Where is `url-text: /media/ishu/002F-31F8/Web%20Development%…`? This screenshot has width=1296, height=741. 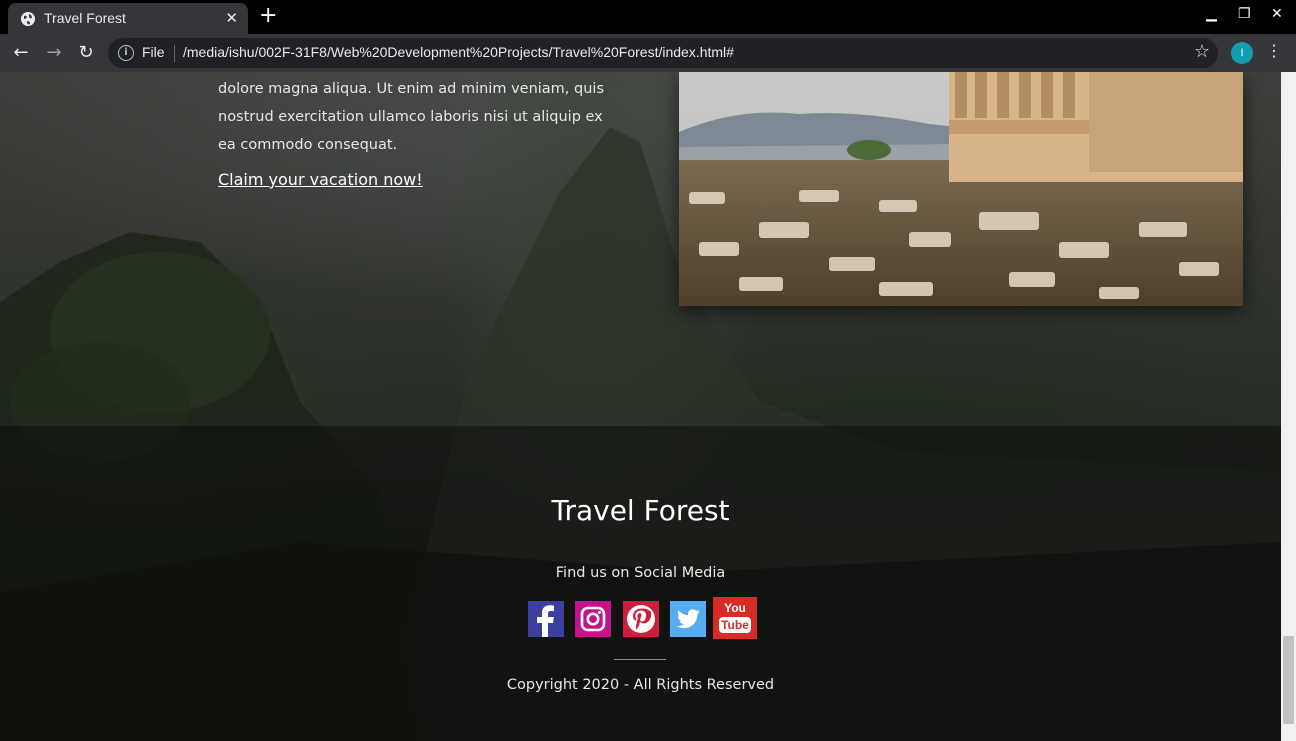 url-text: /media/ishu/002F-31F8/Web%20Development%… is located at coordinates (458, 52).